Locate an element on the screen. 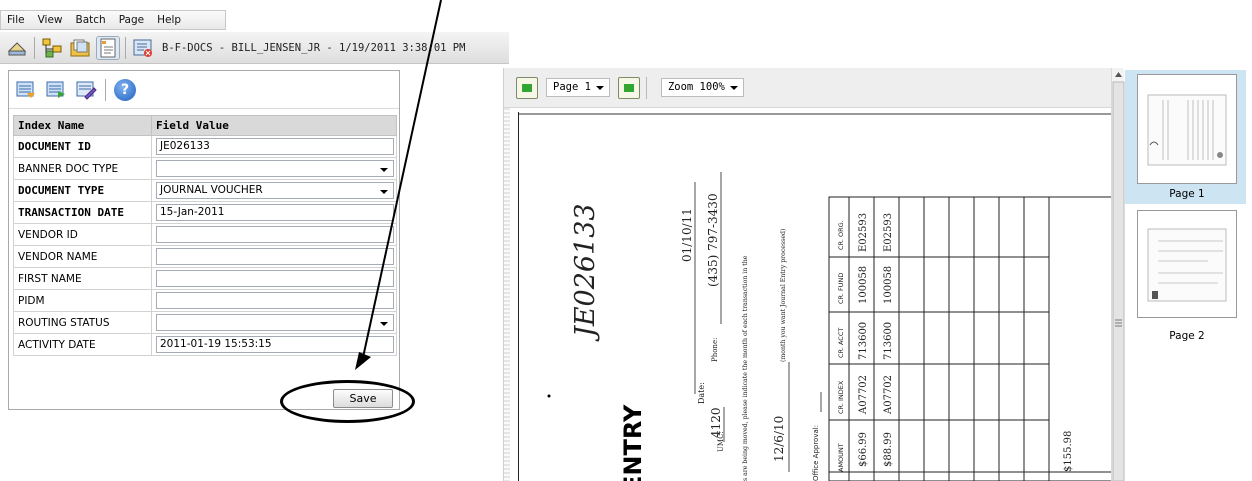  date-label: Date: is located at coordinates (701, 393).